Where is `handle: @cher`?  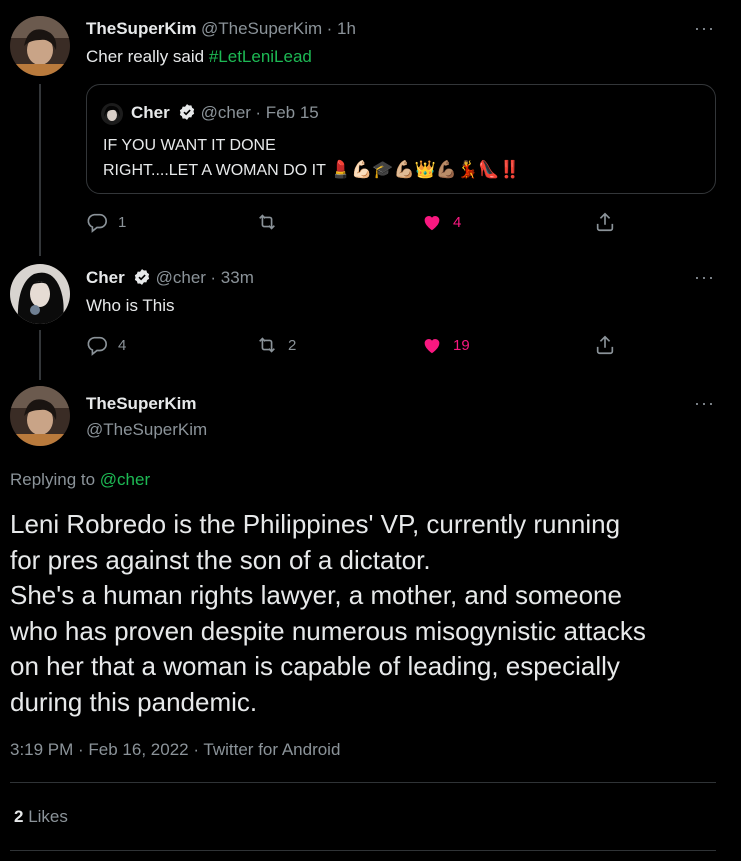
handle: @cher is located at coordinates (181, 277).